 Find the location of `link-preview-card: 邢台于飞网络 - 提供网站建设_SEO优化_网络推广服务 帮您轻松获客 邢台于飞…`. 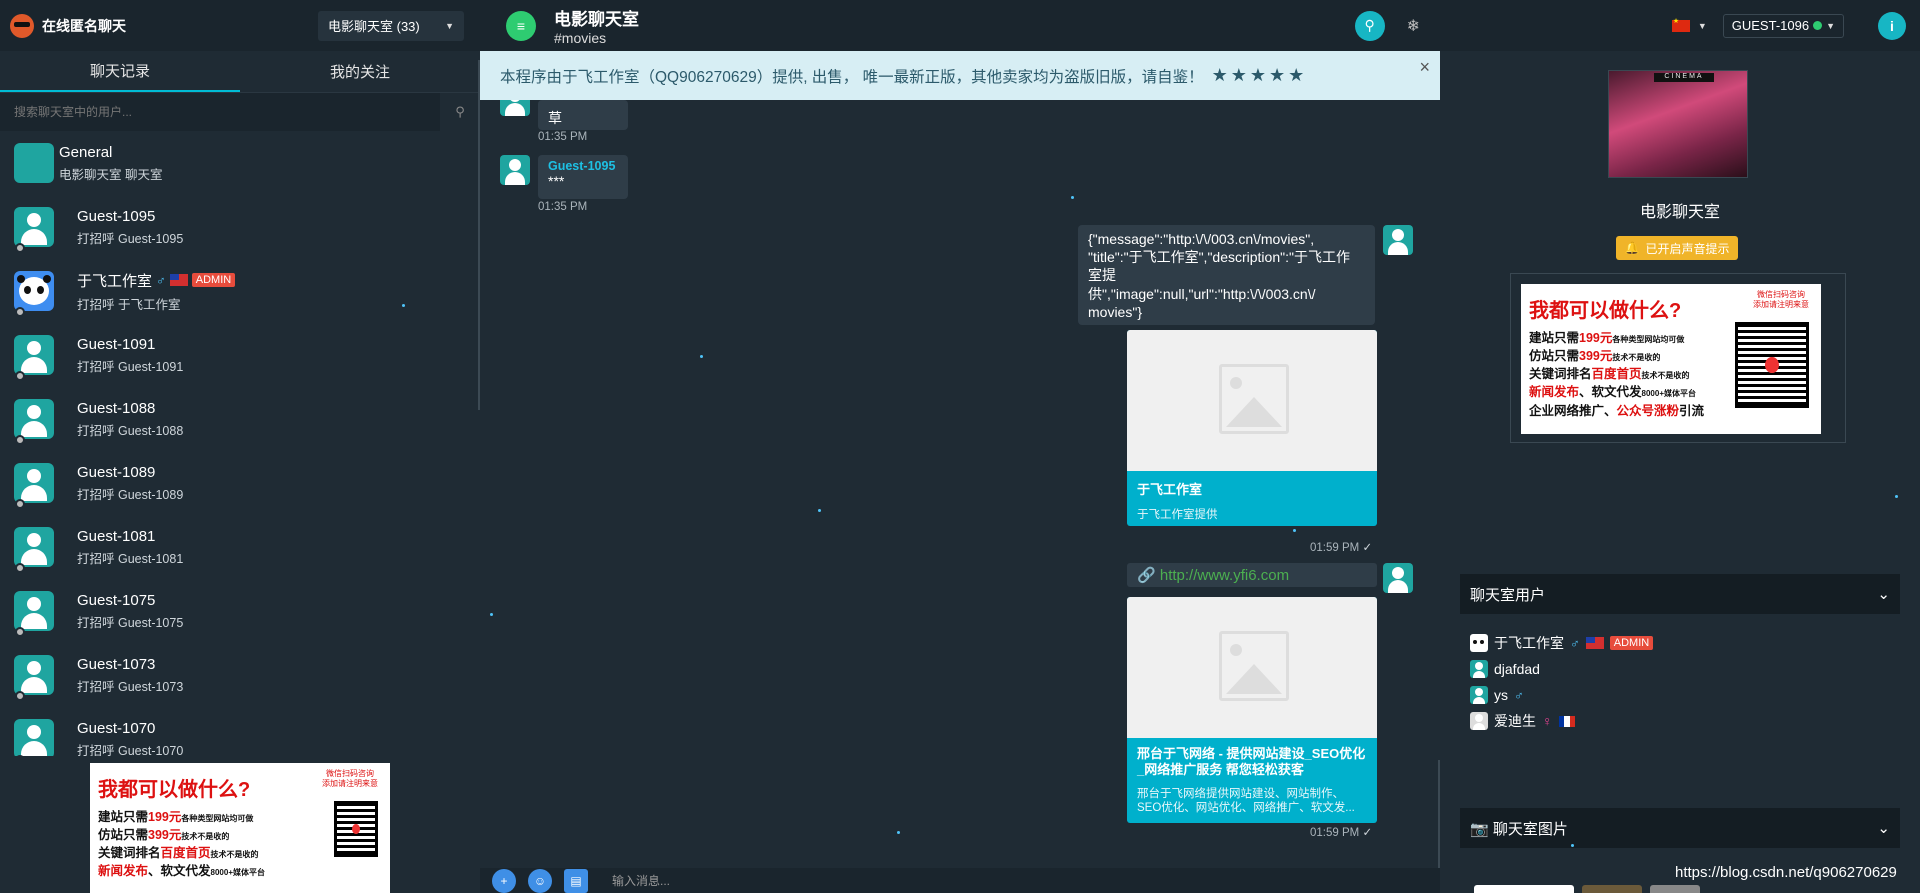

link-preview-card: 邢台于飞网络 - 提供网站建设_SEO优化_网络推广服务 帮您轻松获客 邢台于飞… is located at coordinates (1252, 710).